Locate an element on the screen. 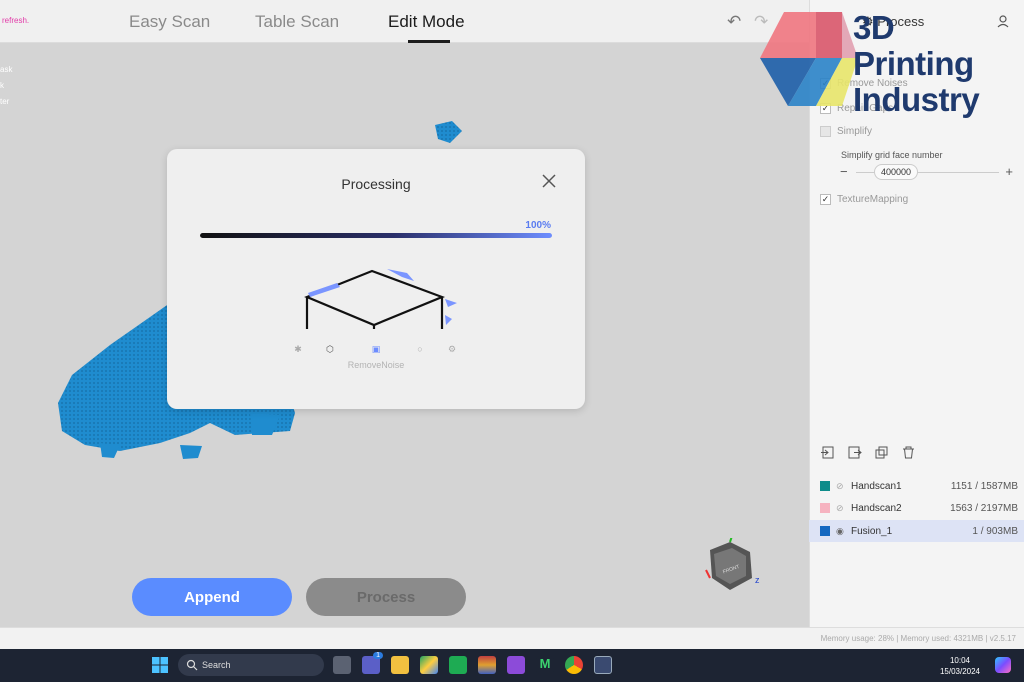 This screenshot has height=682, width=1024. chrome-icon is located at coordinates (574, 665).